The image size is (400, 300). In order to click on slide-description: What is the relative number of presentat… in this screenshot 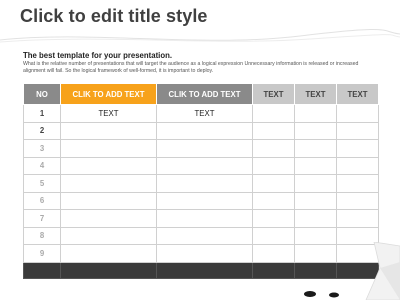, I will do `click(198, 67)`.